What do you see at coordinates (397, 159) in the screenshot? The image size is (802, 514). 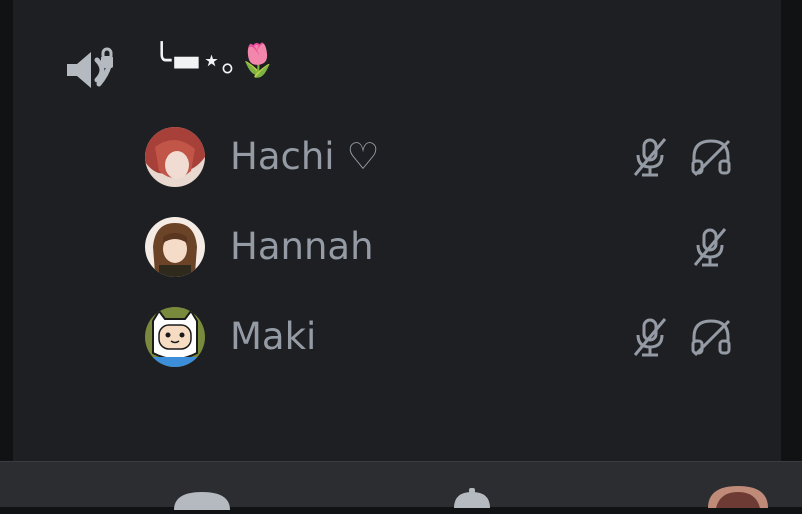 I see `voice-user-row: Hachi ♡` at bounding box center [397, 159].